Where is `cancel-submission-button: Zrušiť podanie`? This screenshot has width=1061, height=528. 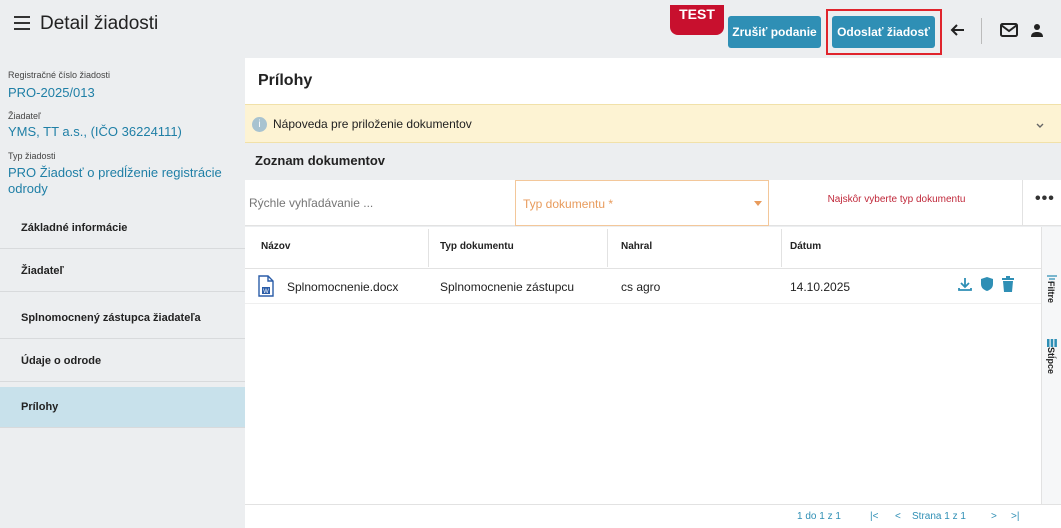
cancel-submission-button: Zrušiť podanie is located at coordinates (774, 32).